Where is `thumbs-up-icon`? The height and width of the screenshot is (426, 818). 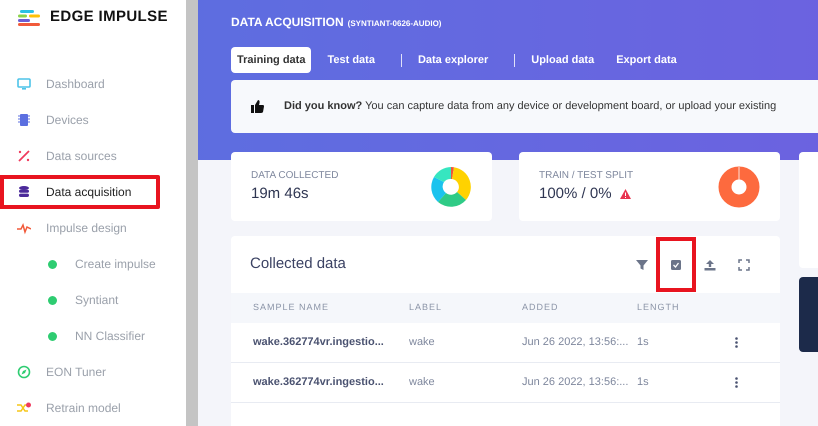
thumbs-up-icon is located at coordinates (257, 106).